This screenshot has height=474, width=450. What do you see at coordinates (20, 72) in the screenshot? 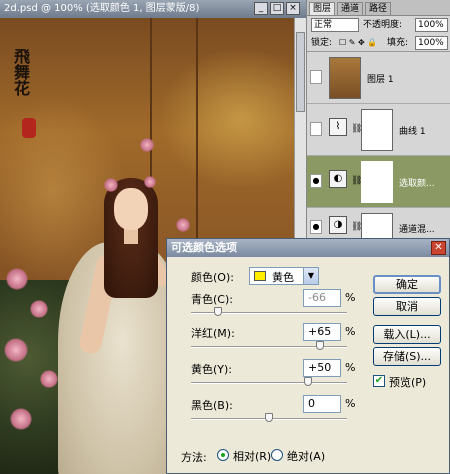
I see `calligraphy-text: 飛舞花` at bounding box center [20, 72].